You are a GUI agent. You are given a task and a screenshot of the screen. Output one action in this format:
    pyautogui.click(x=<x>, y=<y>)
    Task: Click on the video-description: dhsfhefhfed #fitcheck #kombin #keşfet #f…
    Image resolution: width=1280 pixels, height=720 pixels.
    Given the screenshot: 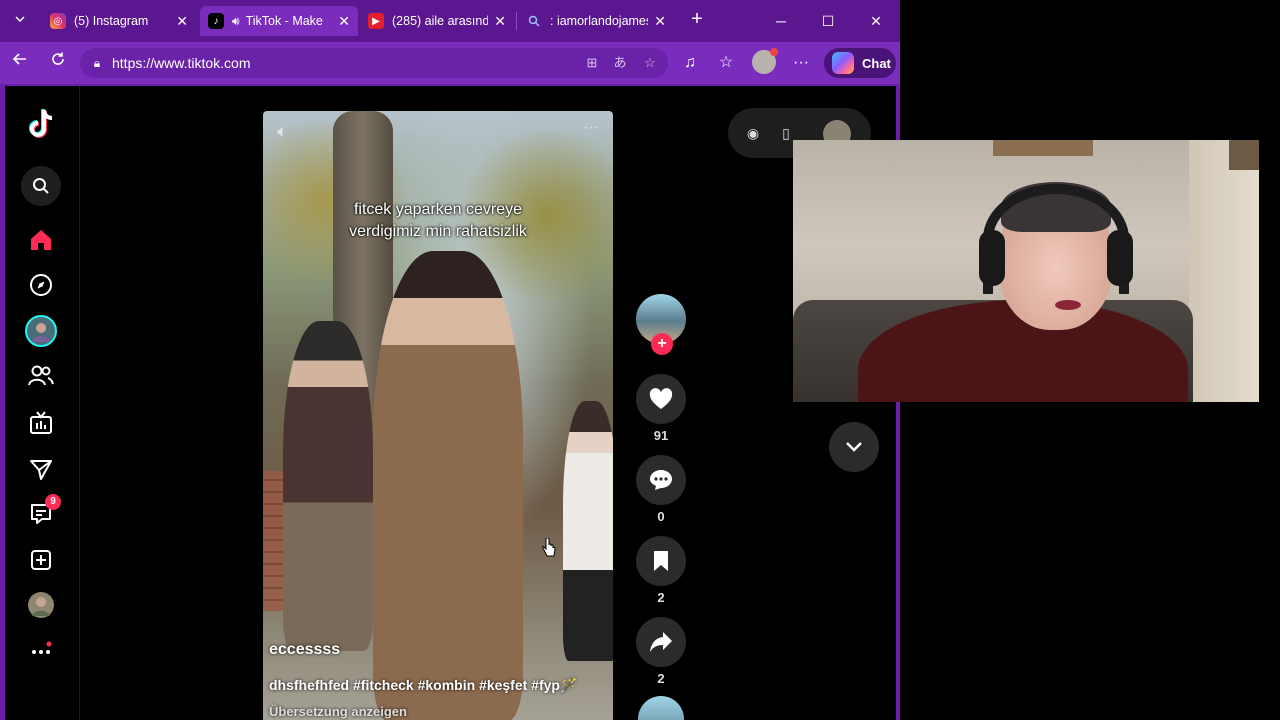 What is the action you would take?
    pyautogui.click(x=423, y=685)
    